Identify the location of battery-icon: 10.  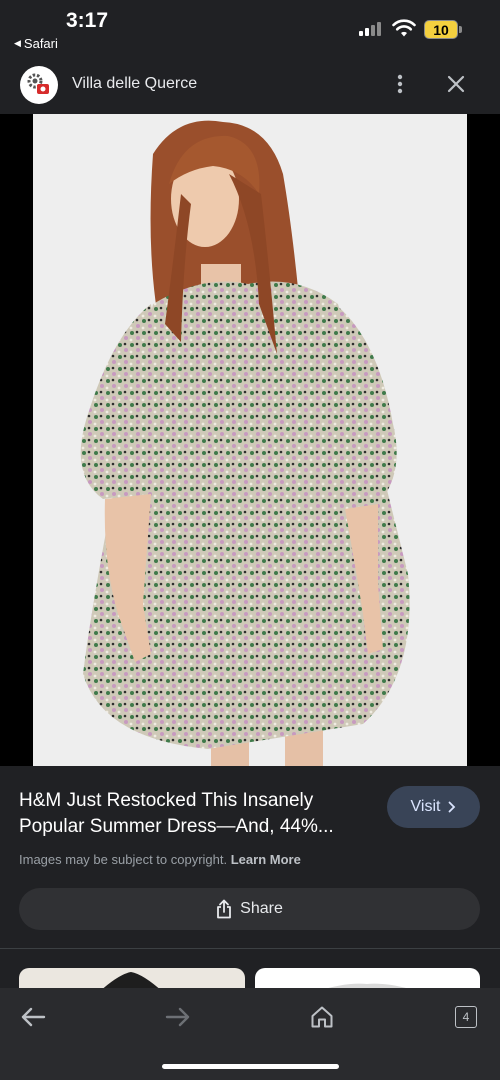
(441, 29).